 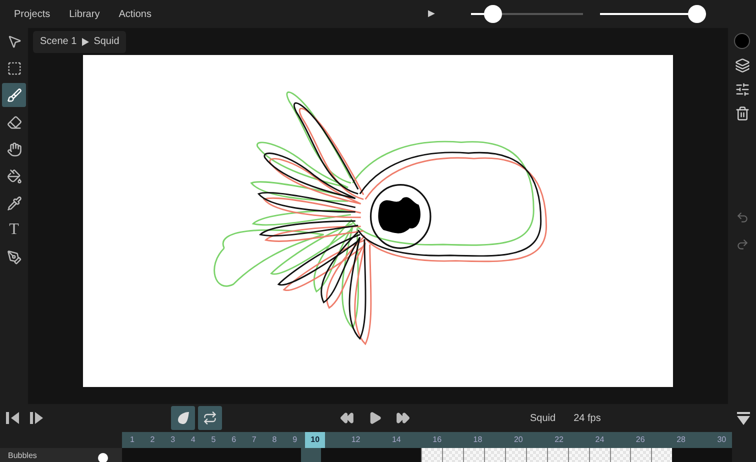 What do you see at coordinates (742, 217) in the screenshot?
I see `undo-icon` at bounding box center [742, 217].